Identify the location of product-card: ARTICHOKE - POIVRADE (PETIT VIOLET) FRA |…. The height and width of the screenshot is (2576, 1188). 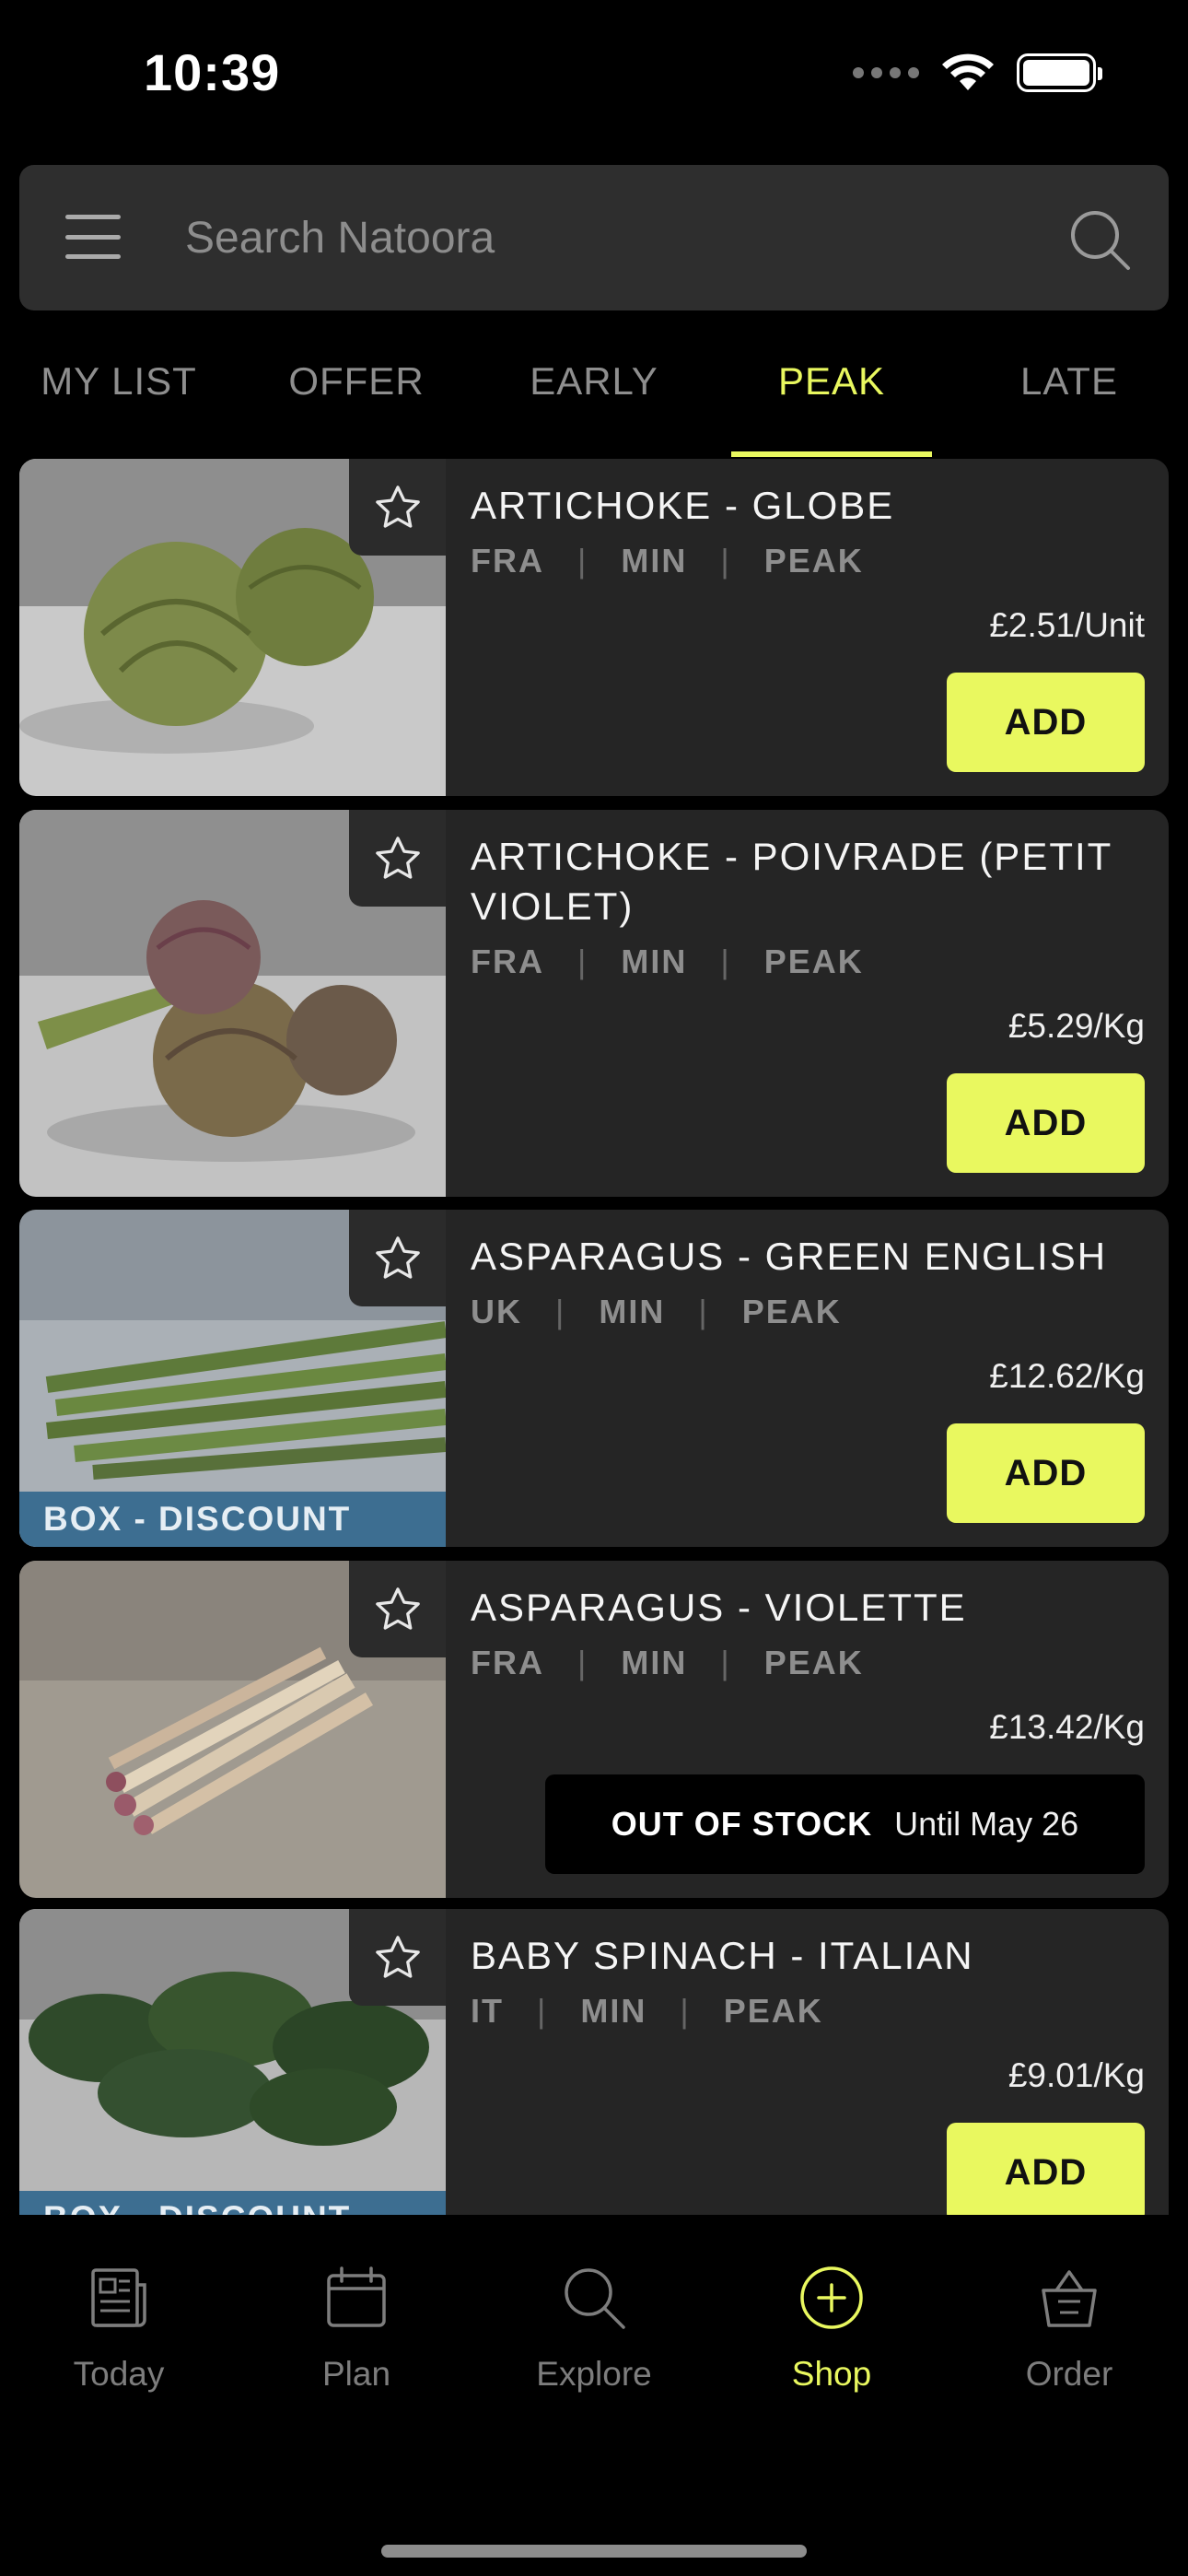
(594, 1004).